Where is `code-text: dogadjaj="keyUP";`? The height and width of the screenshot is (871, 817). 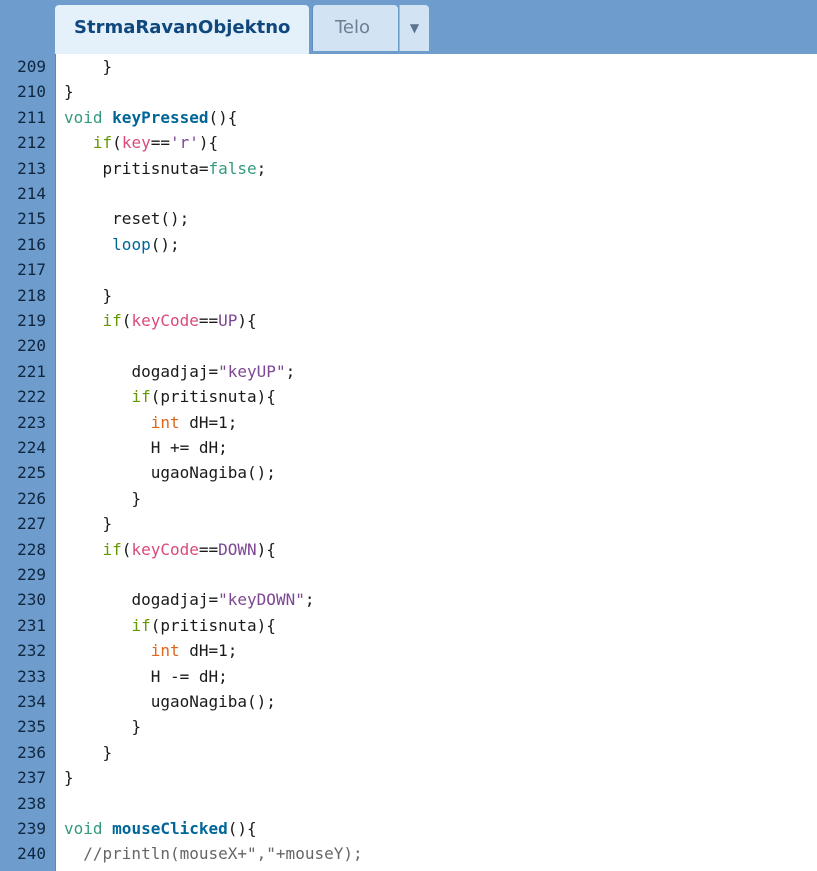 code-text: dogadjaj="keyUP"; is located at coordinates (179, 371).